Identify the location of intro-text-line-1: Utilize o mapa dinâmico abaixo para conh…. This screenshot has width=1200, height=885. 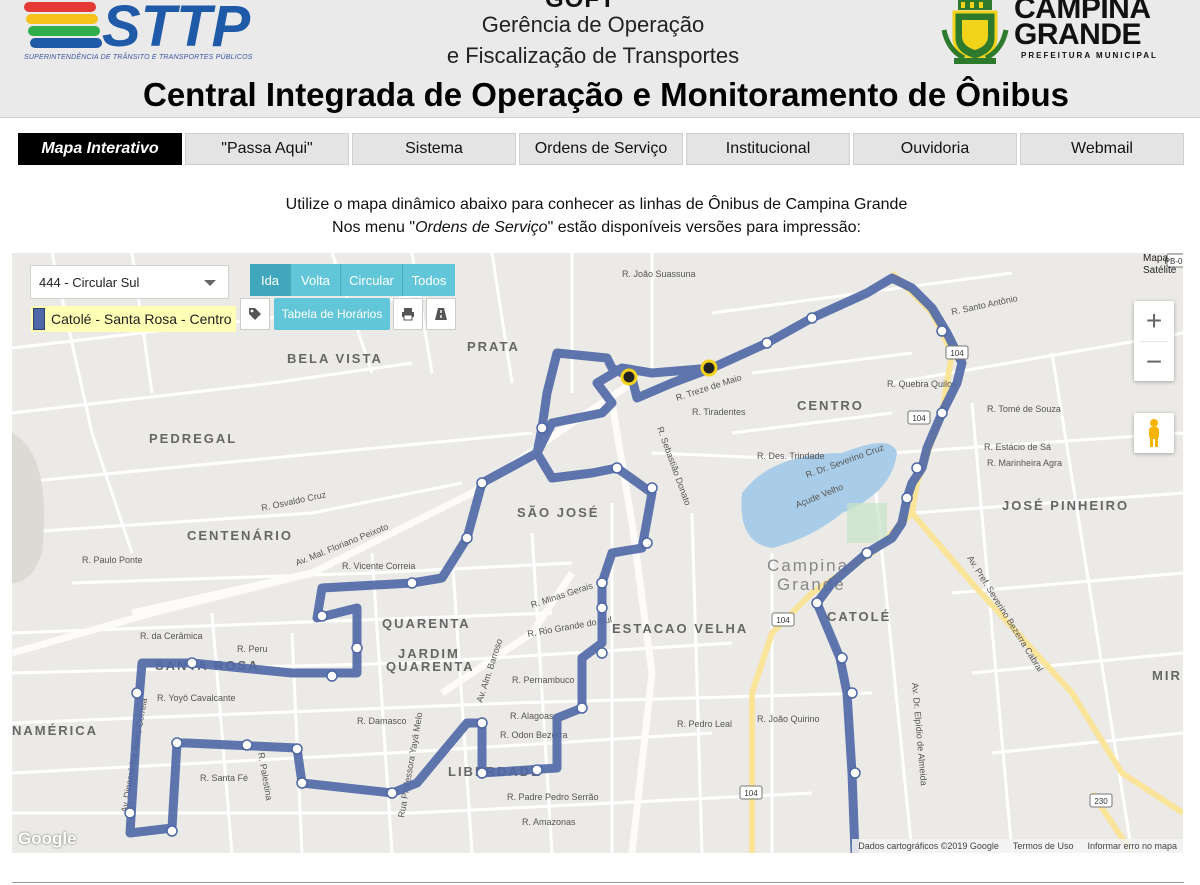
(596, 204).